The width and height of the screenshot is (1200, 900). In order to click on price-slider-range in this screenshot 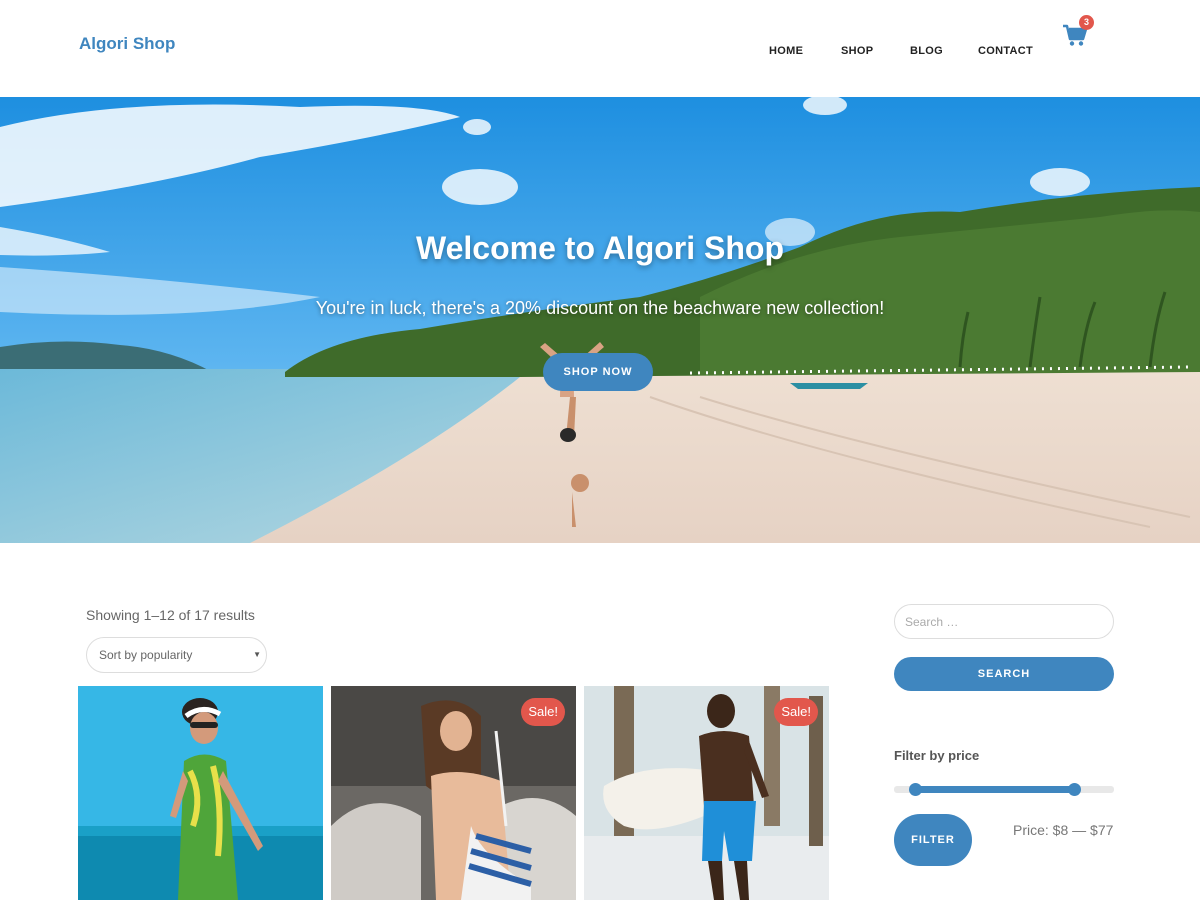, I will do `click(995, 789)`.